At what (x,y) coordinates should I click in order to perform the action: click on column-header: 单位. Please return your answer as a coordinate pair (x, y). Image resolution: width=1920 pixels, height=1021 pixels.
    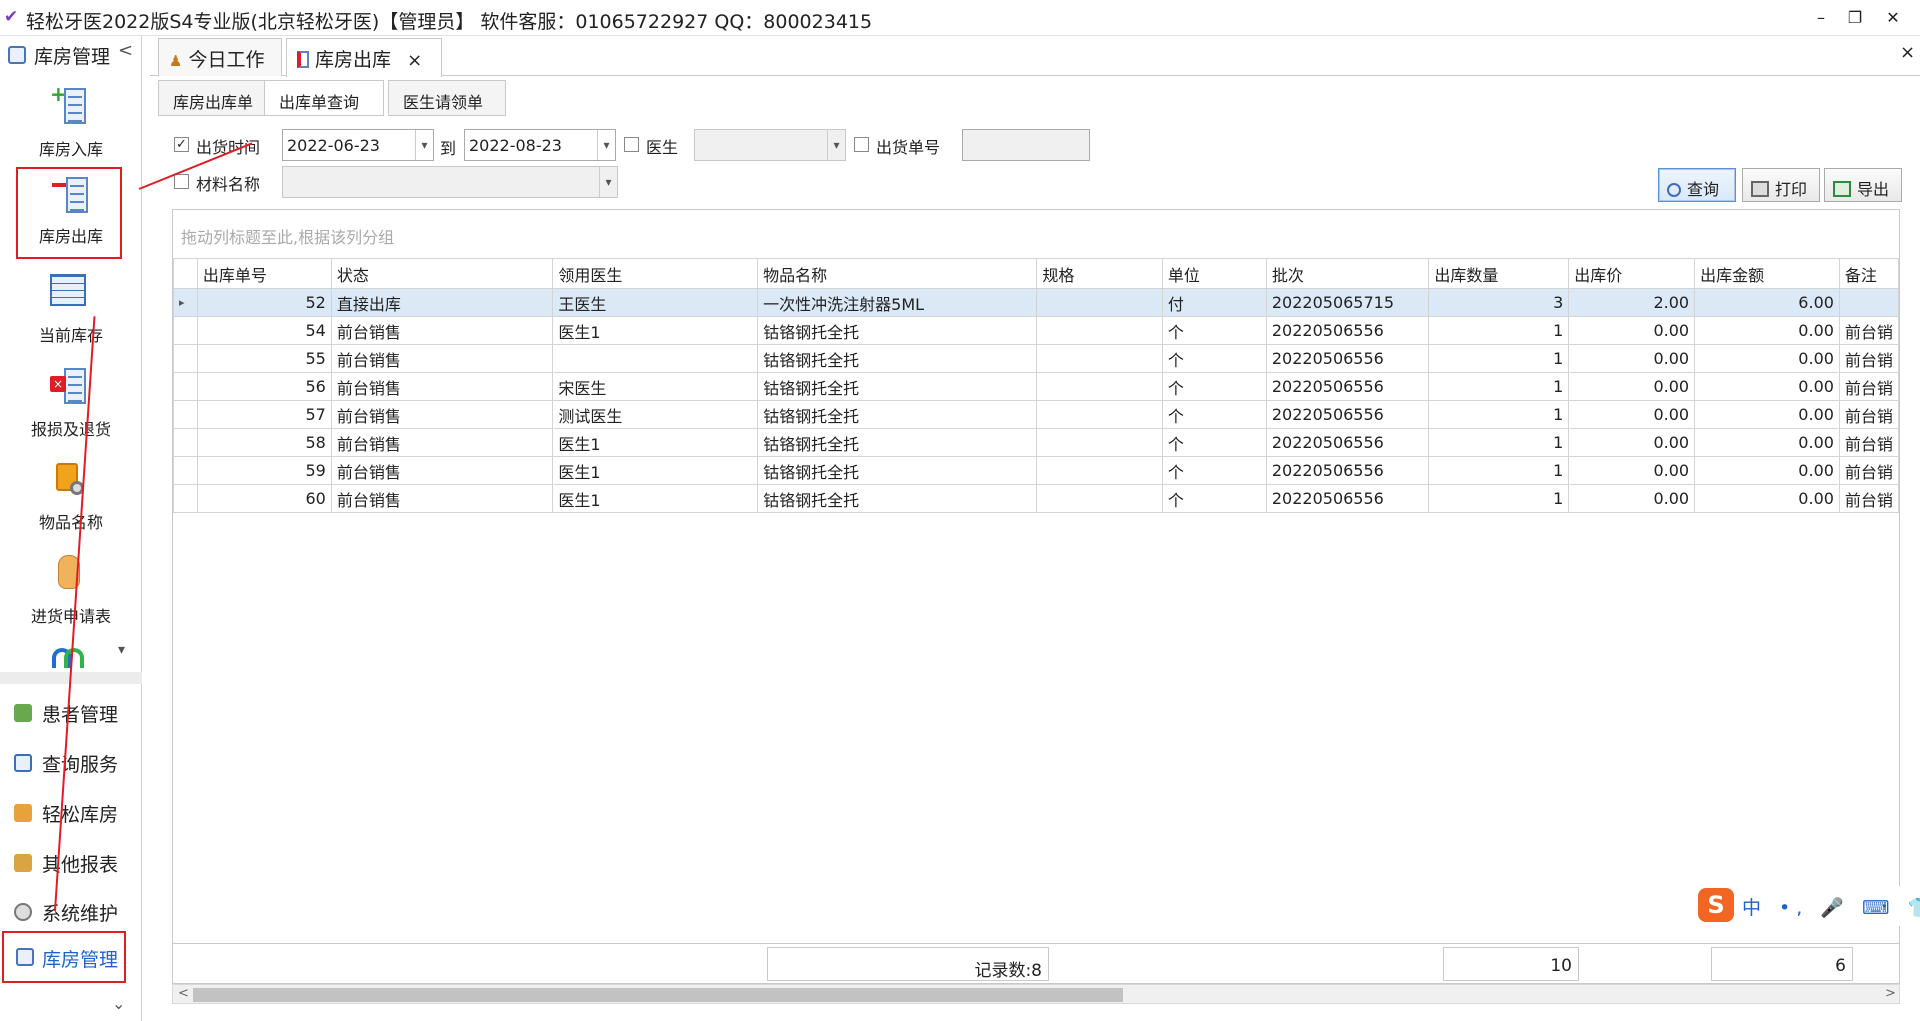
    Looking at the image, I should click on (1214, 273).